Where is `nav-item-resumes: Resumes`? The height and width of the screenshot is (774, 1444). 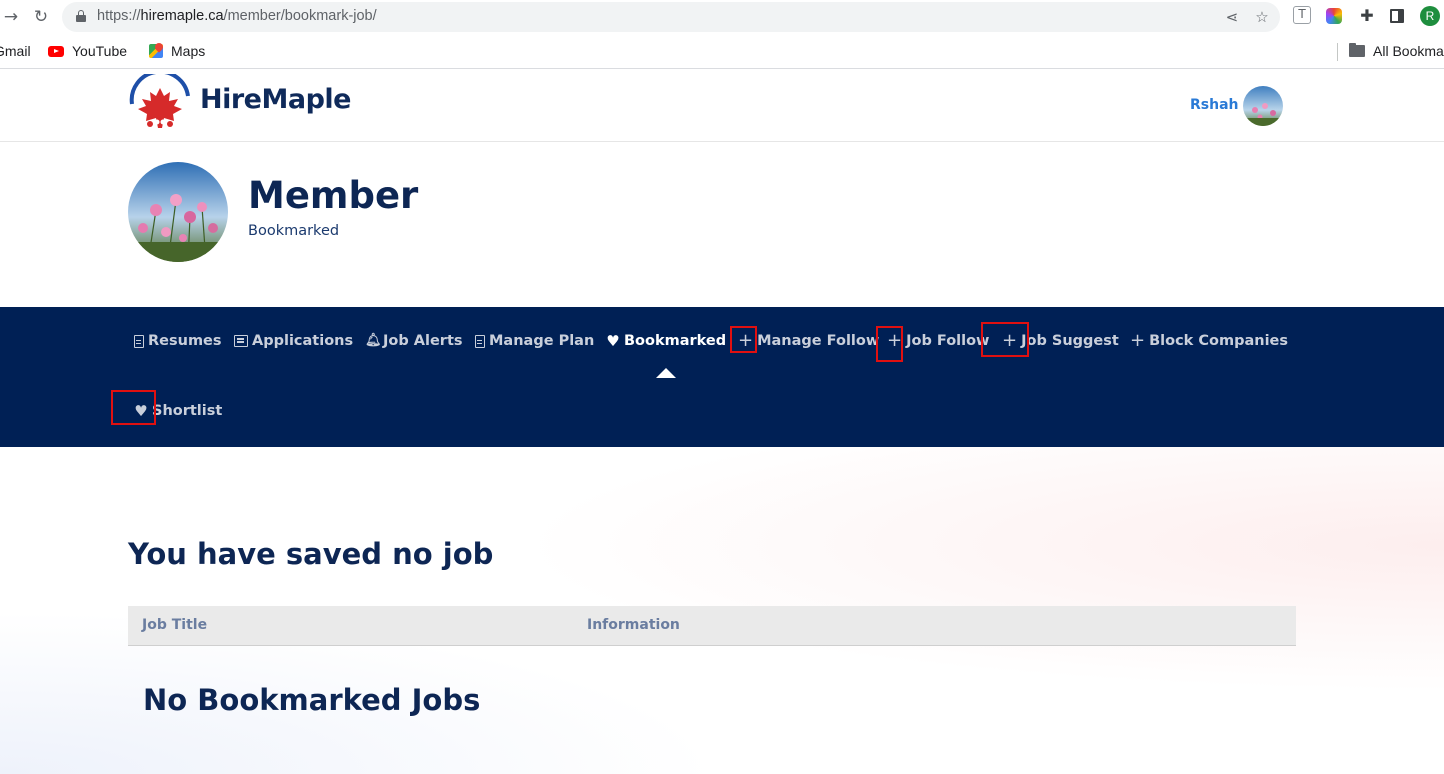 nav-item-resumes: Resumes is located at coordinates (178, 341).